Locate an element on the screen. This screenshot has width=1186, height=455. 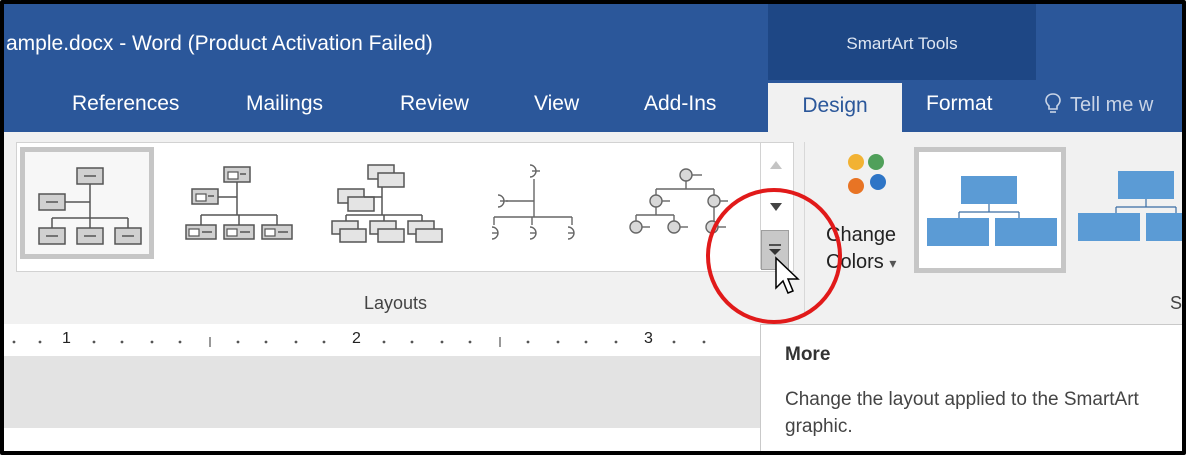
ruler-mark-2: 2 is located at coordinates (356, 338).